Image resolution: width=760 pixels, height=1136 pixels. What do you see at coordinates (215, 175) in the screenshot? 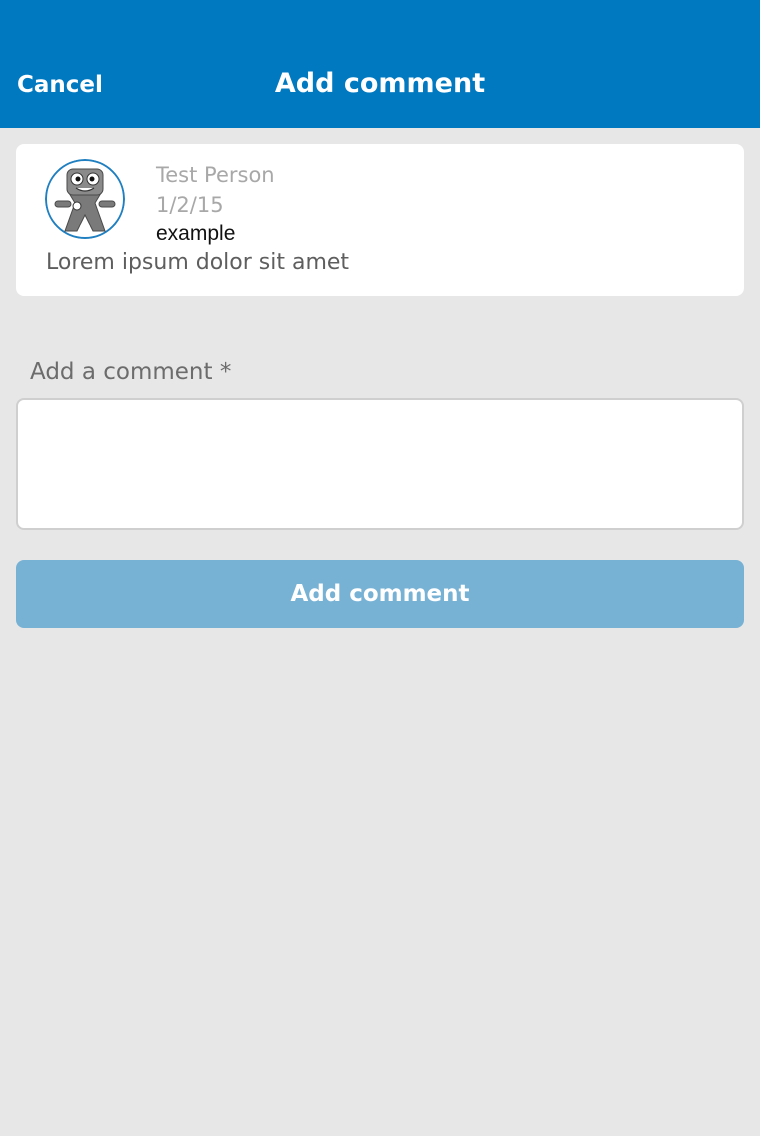
I see `post-author: Test Person` at bounding box center [215, 175].